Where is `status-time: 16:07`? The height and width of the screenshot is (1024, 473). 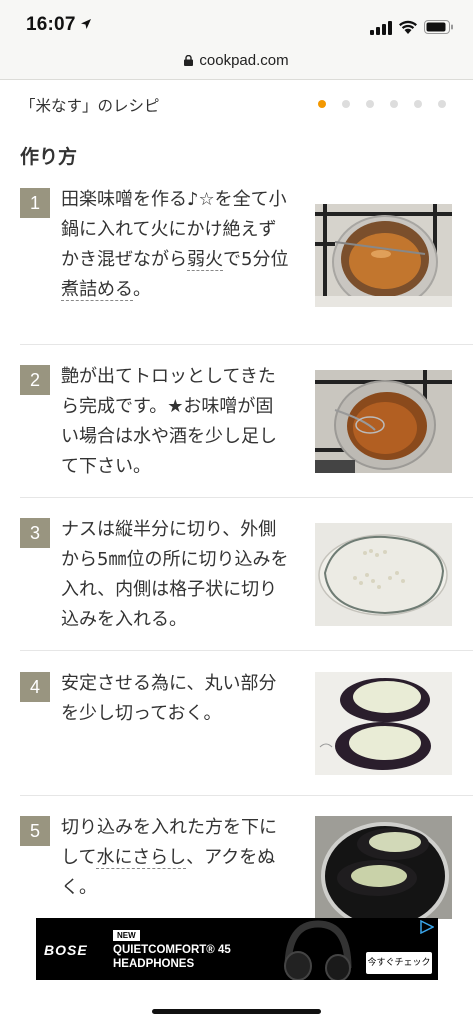 status-time: 16:07 is located at coordinates (51, 24).